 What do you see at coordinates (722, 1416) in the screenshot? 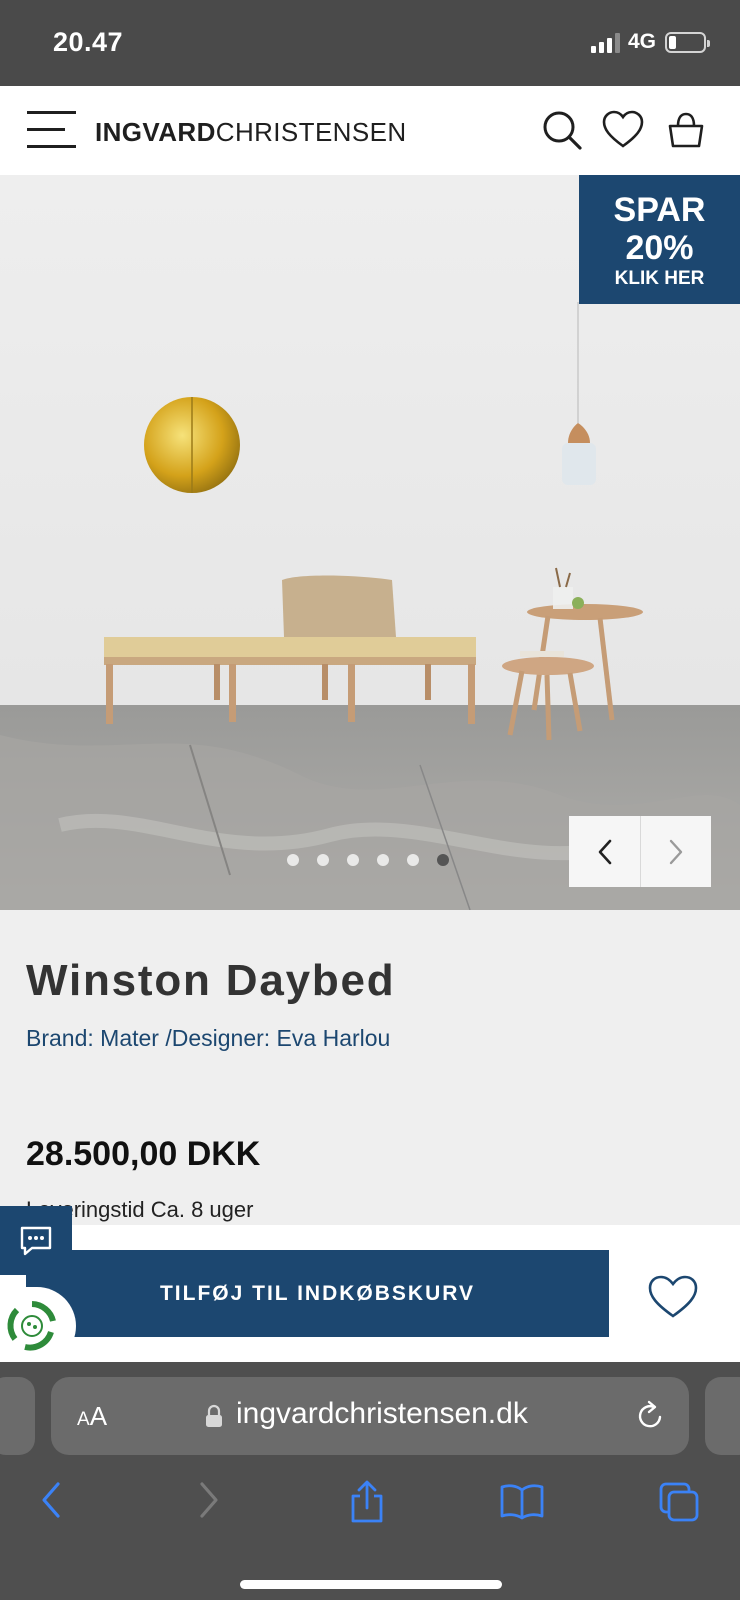
I see `next-tab-preview` at bounding box center [722, 1416].